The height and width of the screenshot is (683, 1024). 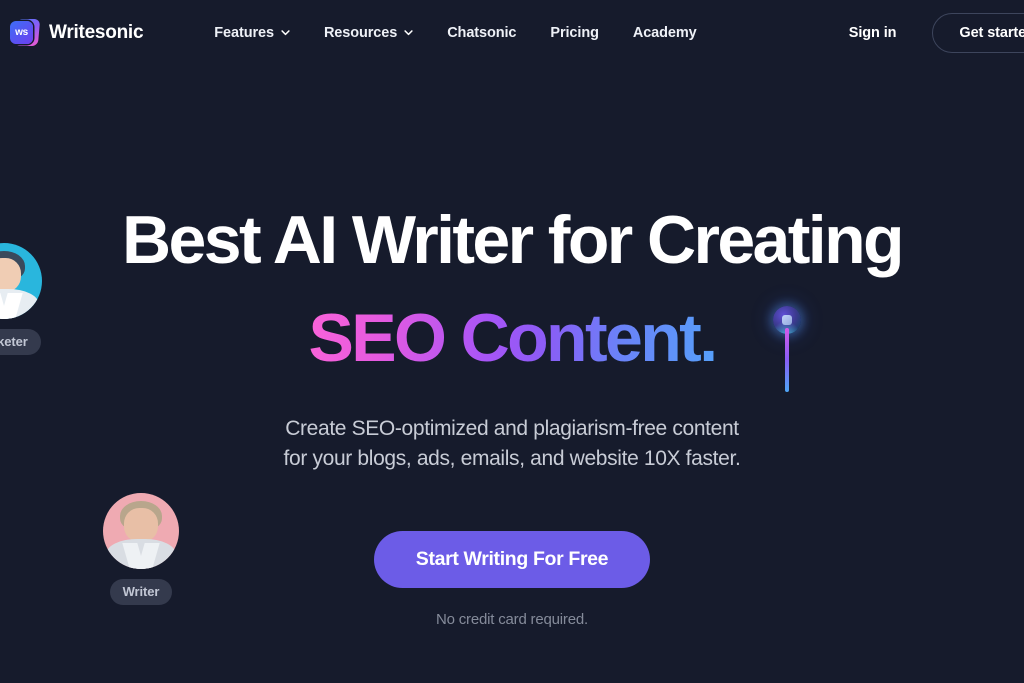 I want to click on start-writing-for-free-button: Start Writing For Free, so click(x=512, y=559).